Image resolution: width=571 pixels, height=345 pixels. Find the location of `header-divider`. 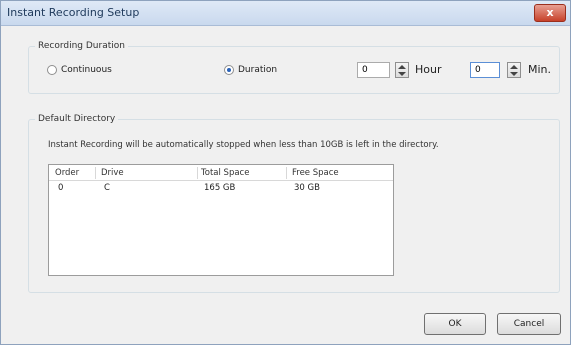

header-divider is located at coordinates (221, 180).